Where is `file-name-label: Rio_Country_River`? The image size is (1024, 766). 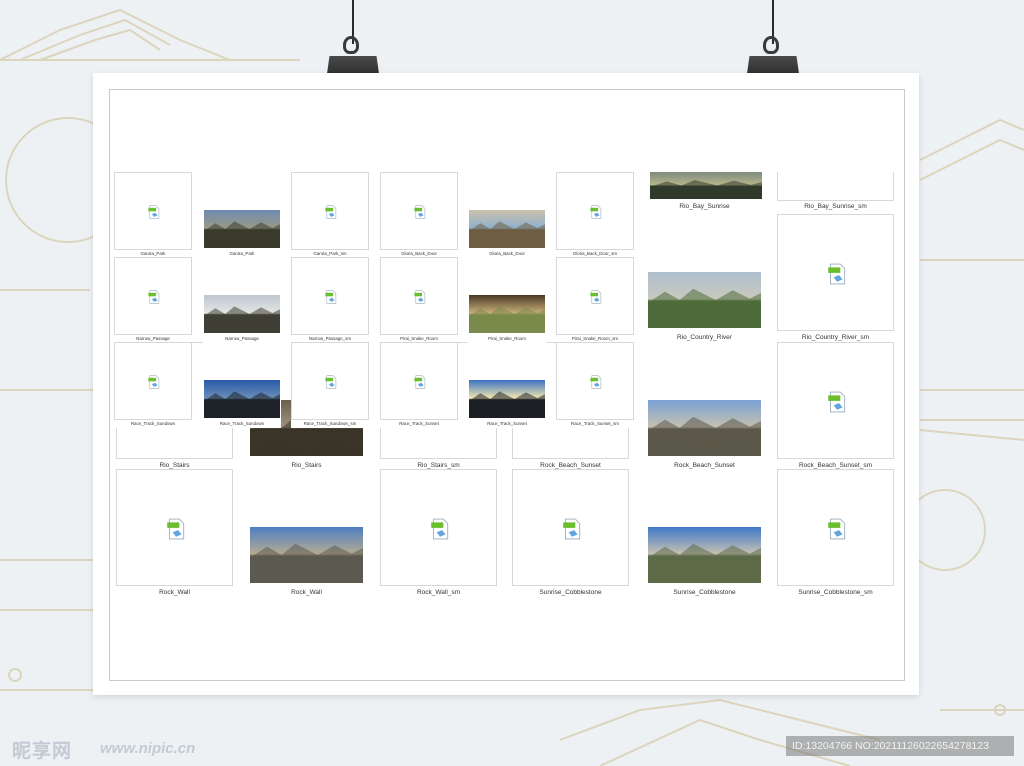 file-name-label: Rio_Country_River is located at coordinates (704, 337).